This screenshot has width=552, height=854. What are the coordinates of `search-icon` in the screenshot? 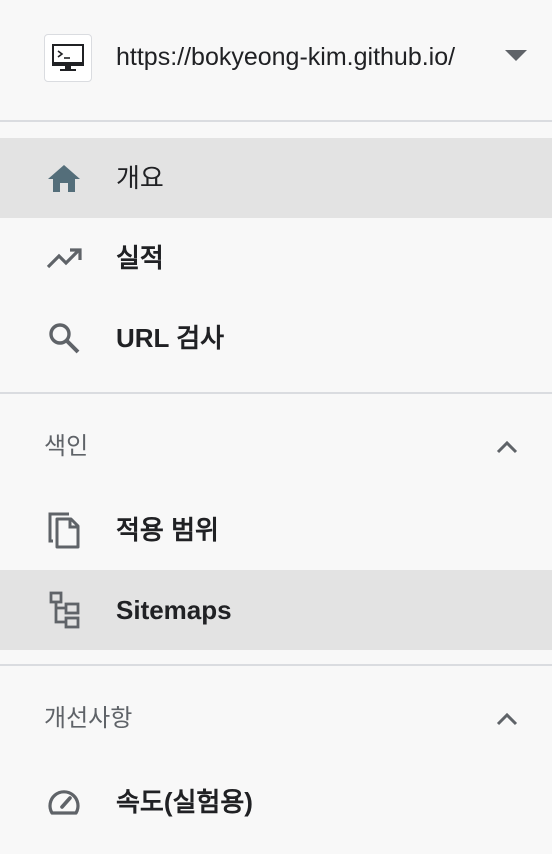 It's located at (64, 338).